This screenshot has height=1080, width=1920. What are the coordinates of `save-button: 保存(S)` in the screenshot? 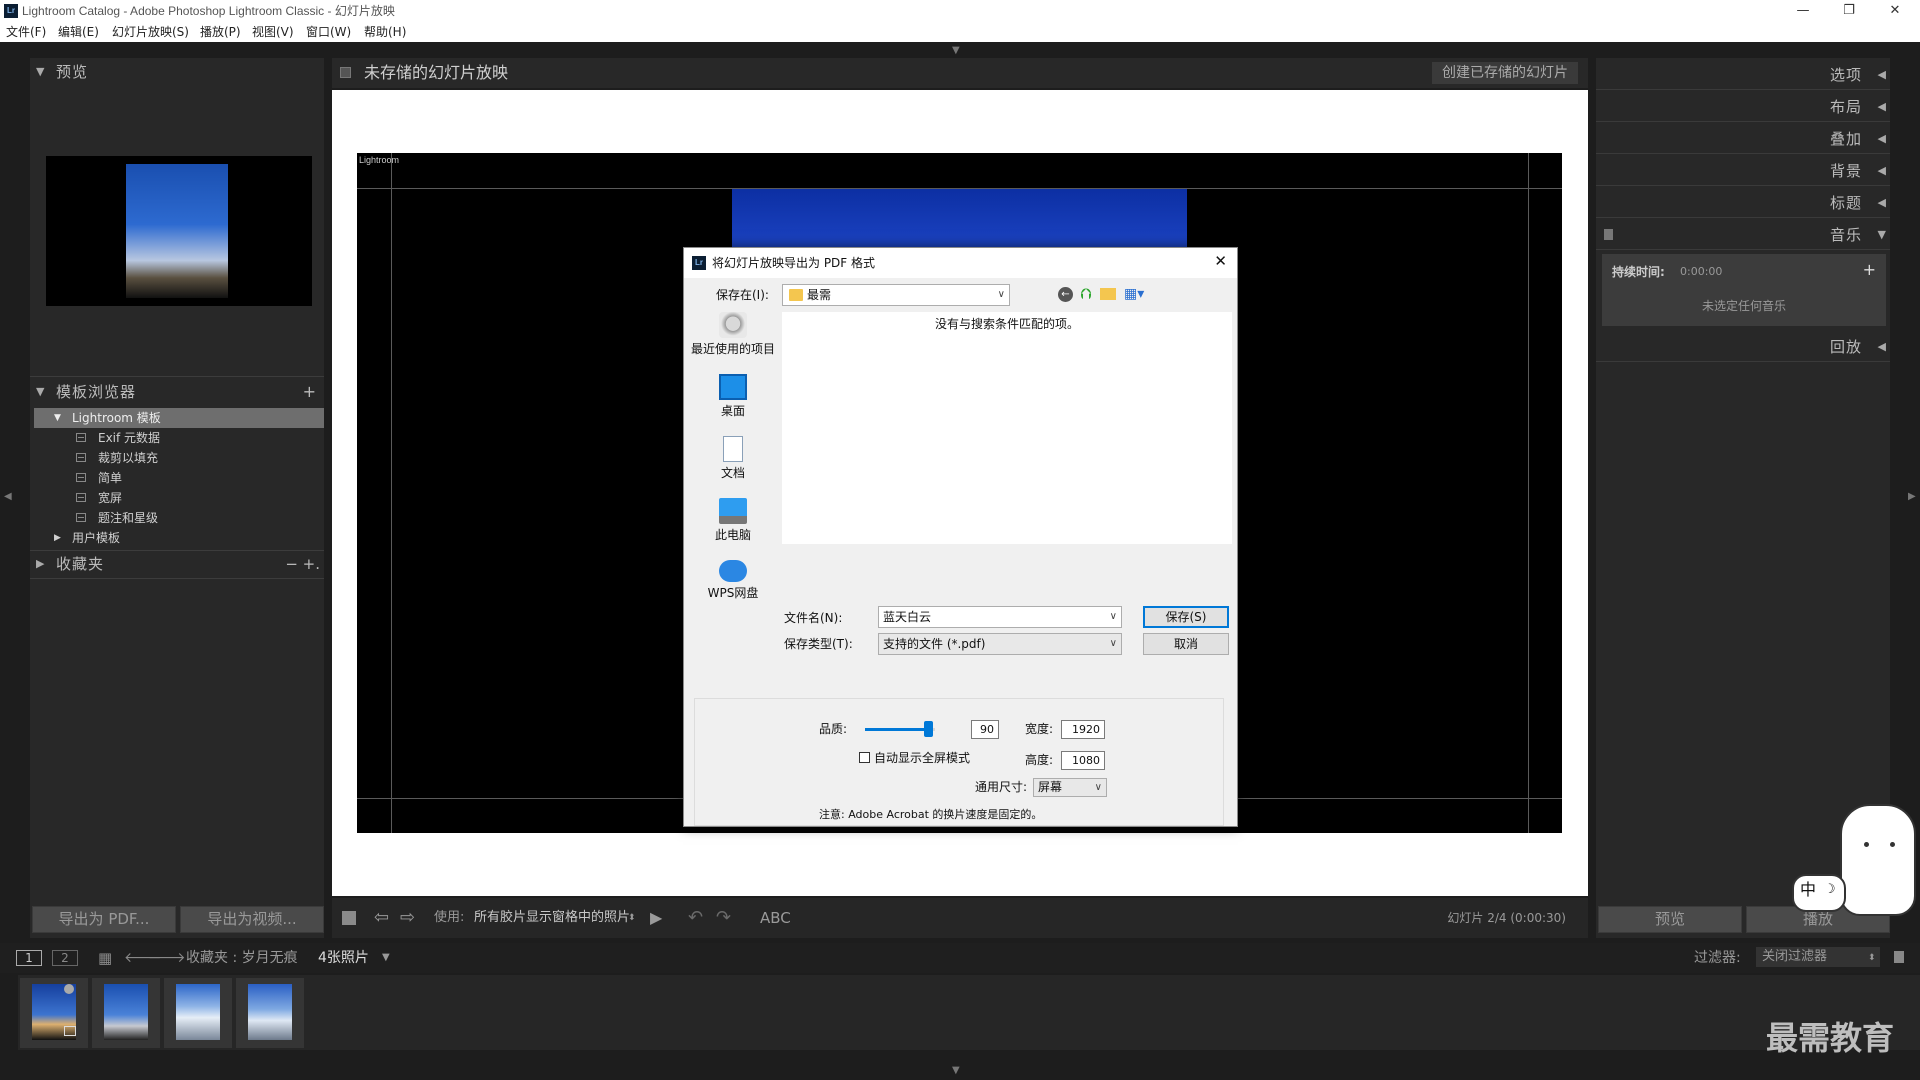 It's located at (1186, 617).